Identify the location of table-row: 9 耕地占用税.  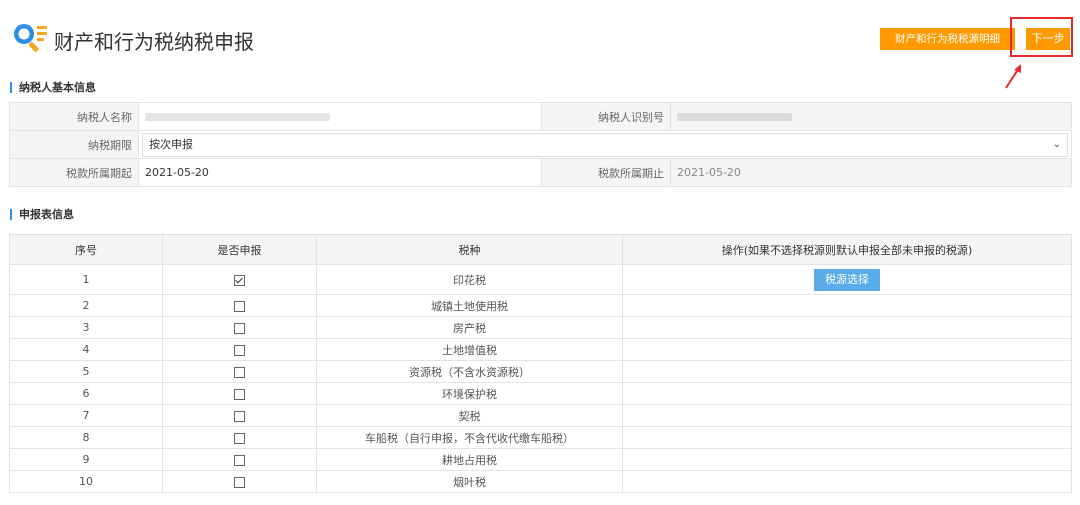
(540, 459).